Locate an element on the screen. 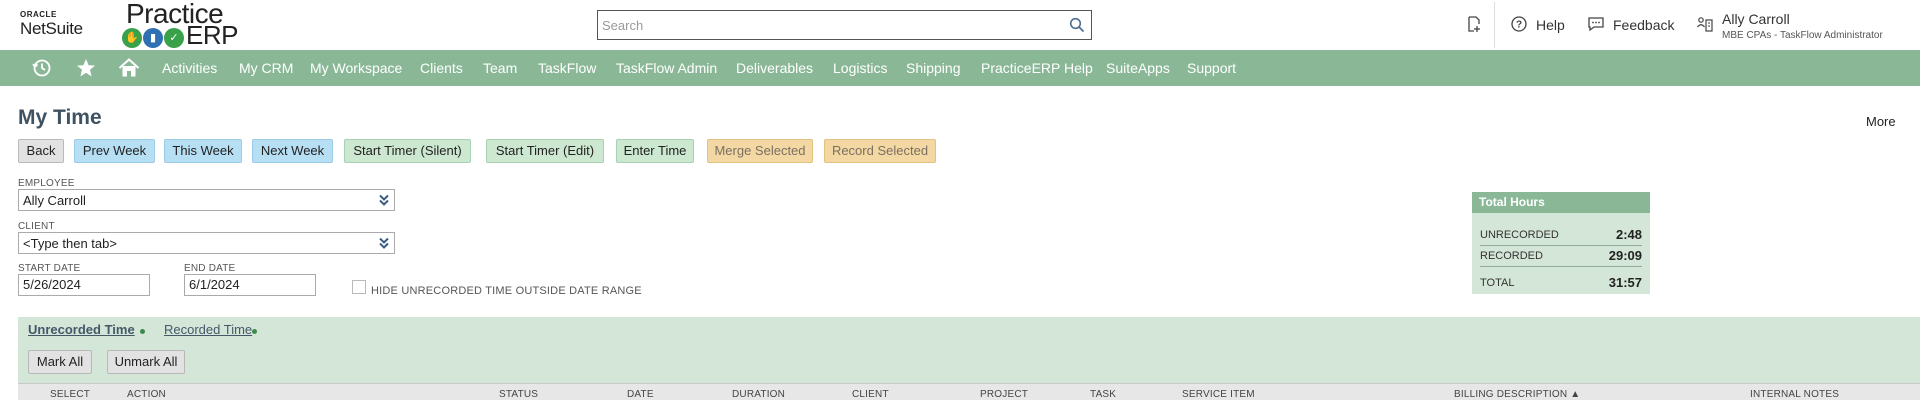  more-link: More is located at coordinates (1881, 121).